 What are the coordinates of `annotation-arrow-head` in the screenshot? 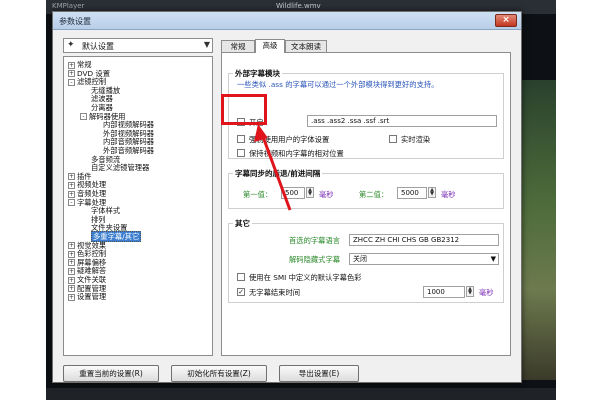 It's located at (261, 133).